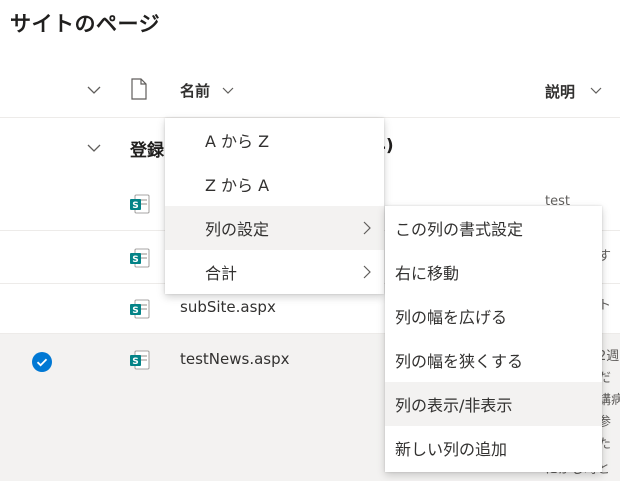 This screenshot has width=620, height=481. Describe the element at coordinates (235, 359) in the screenshot. I see `file-name-link: testNews.aspx` at that location.